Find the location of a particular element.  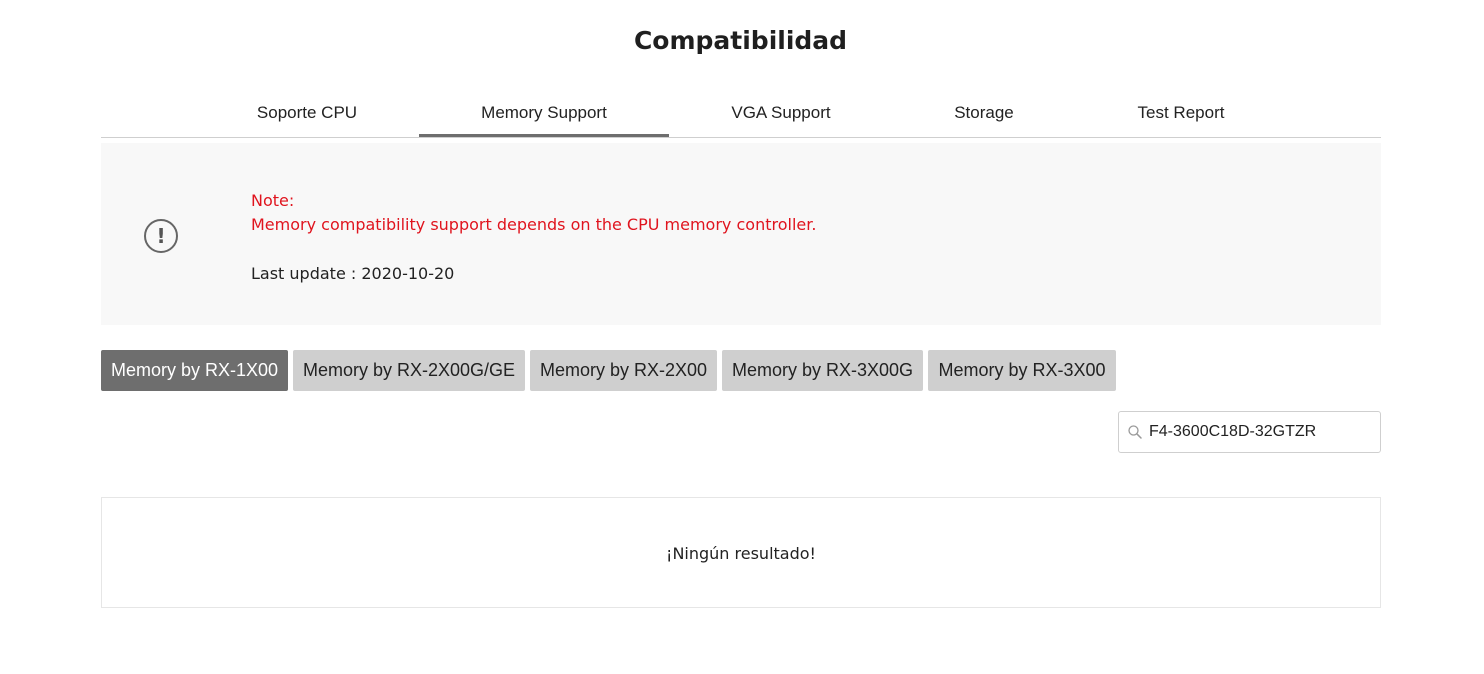

search-icon is located at coordinates (1135, 432).